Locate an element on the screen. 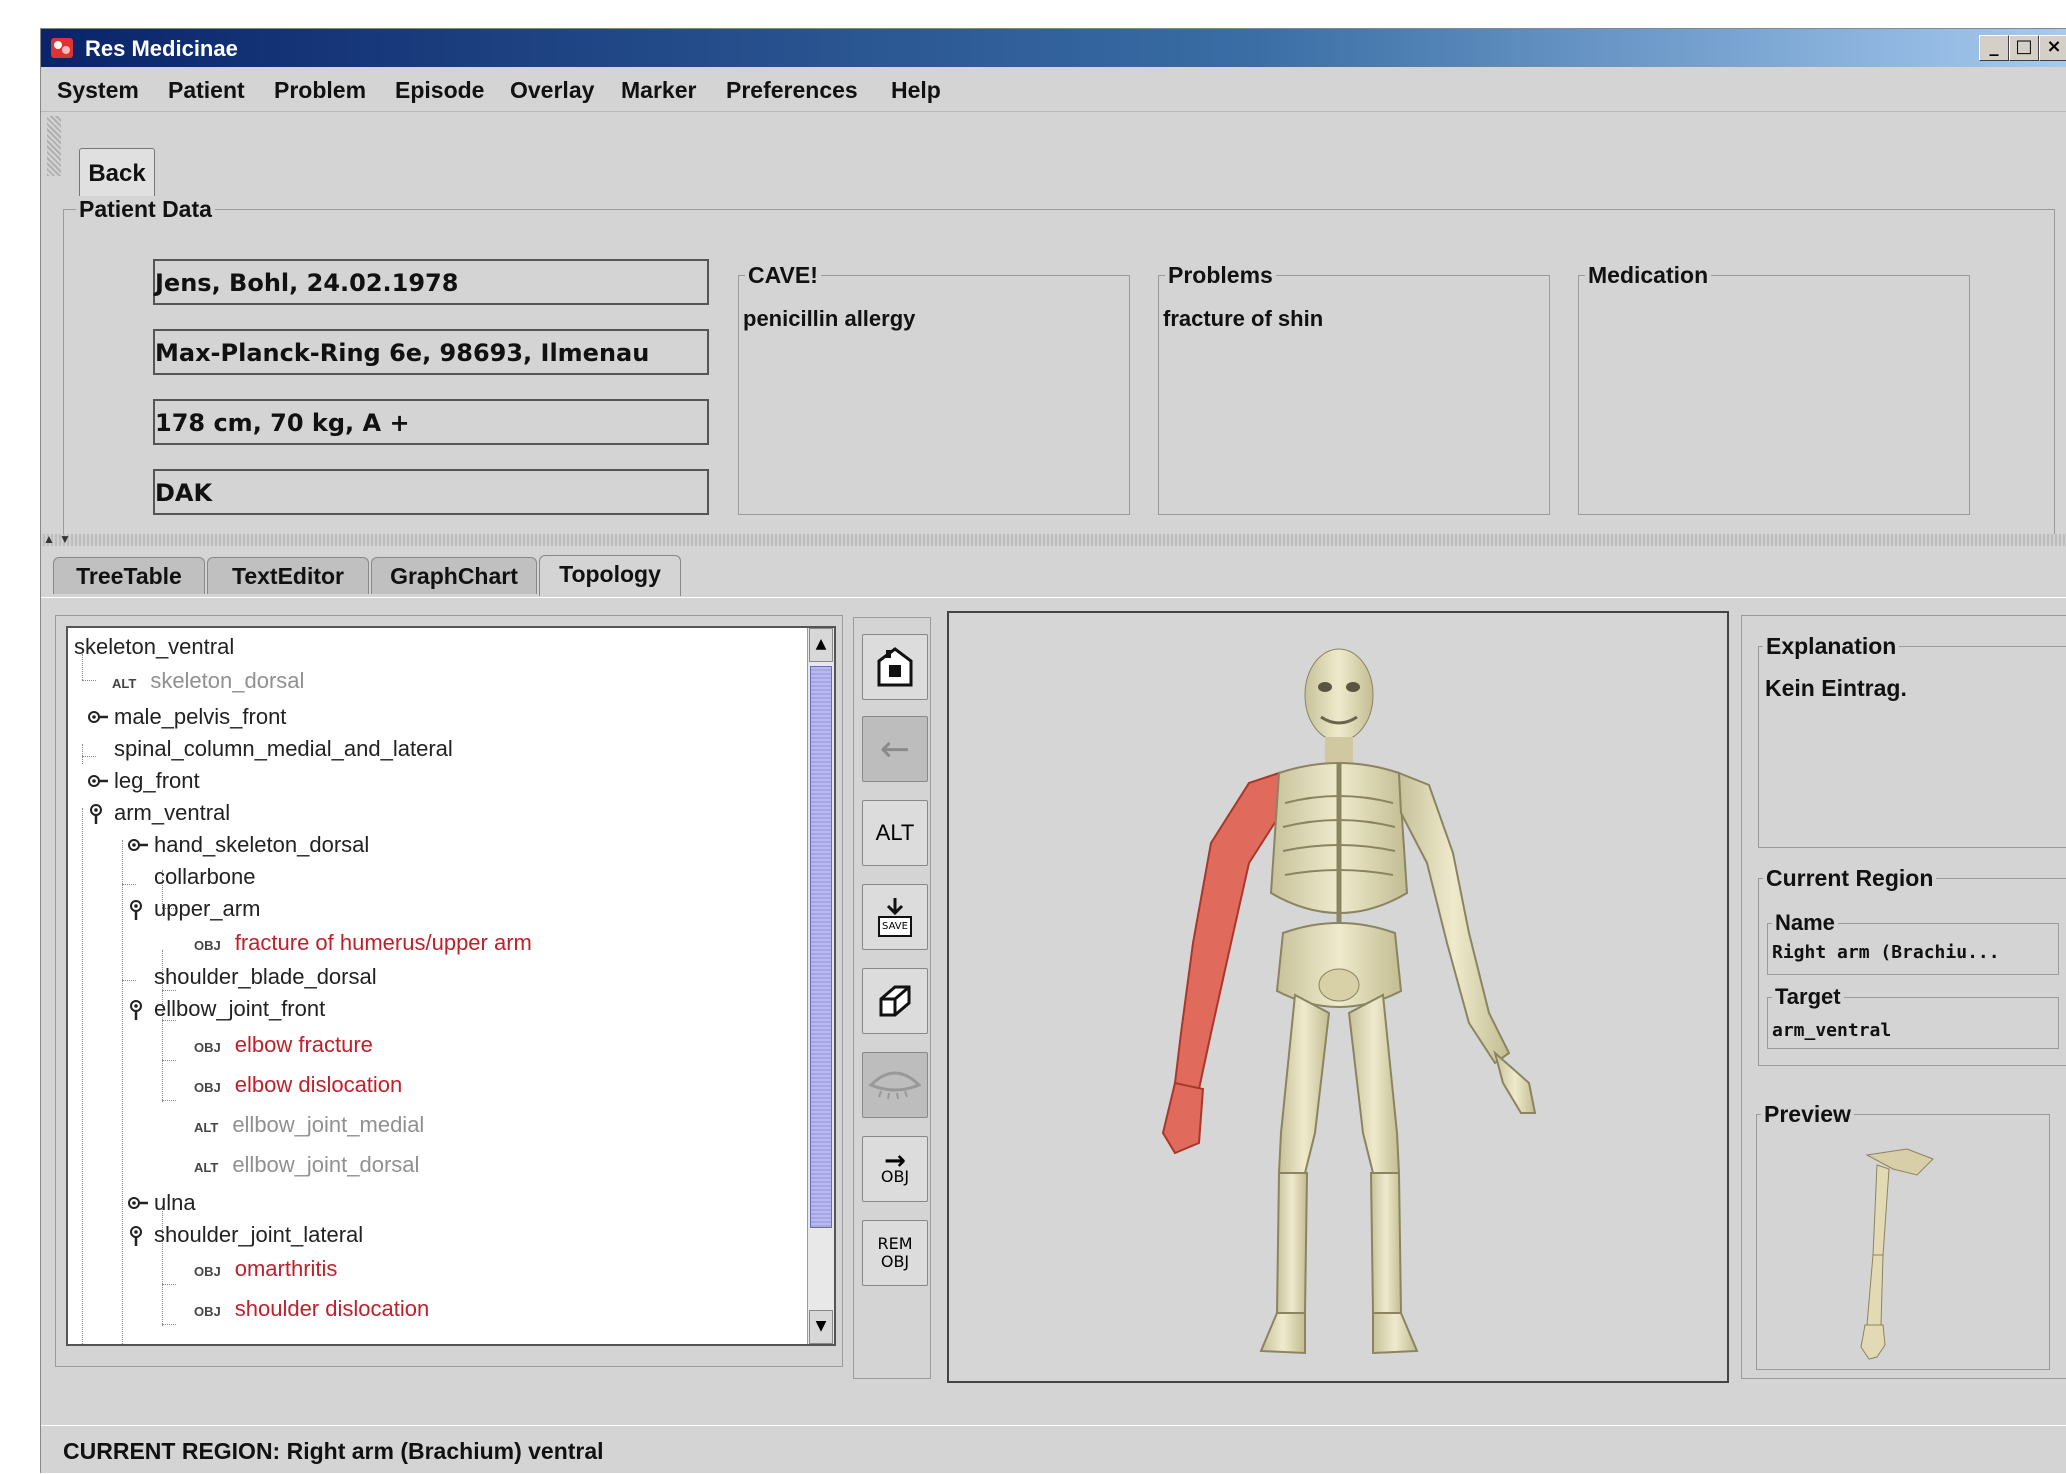  collapse-up-icon: ▲ is located at coordinates (49, 539).